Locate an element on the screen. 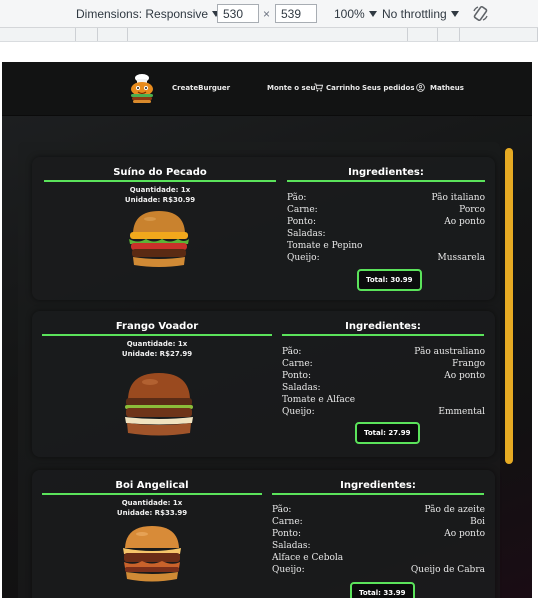 The image size is (538, 598). ingredient-value: Pão italiano is located at coordinates (458, 198).